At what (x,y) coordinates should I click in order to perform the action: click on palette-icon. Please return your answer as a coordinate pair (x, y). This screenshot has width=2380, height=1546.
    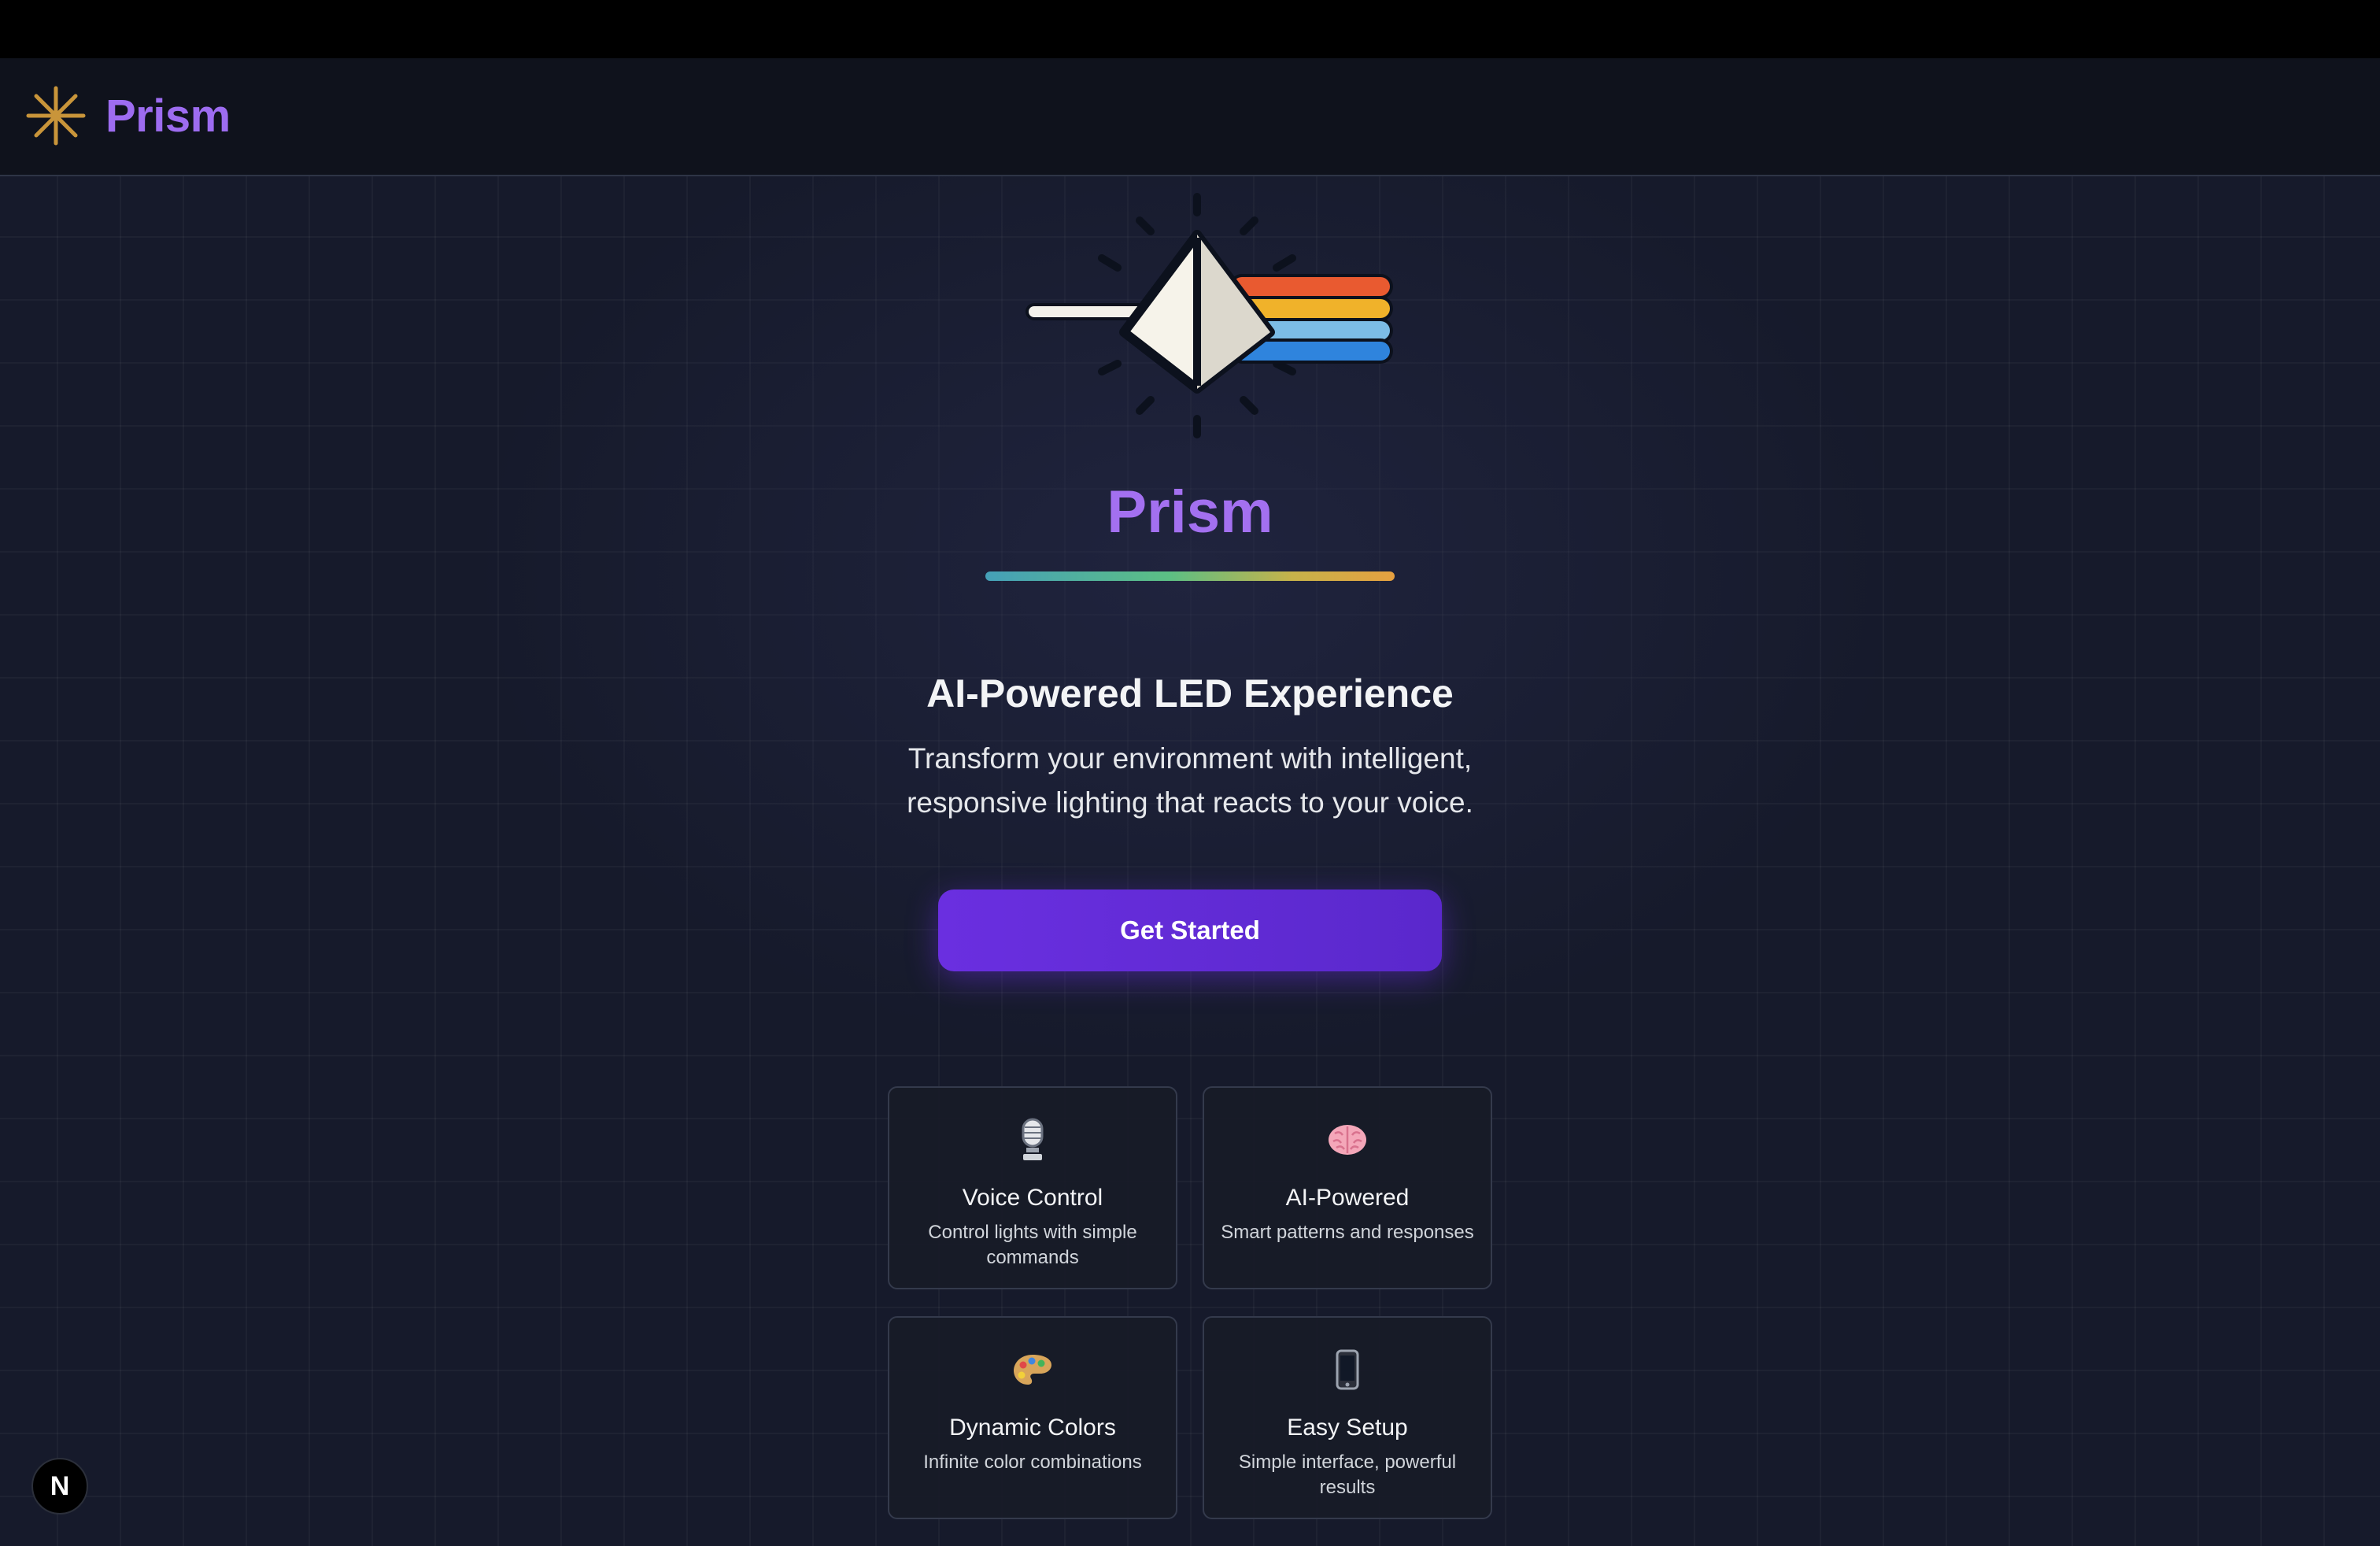
    Looking at the image, I should click on (1032, 1369).